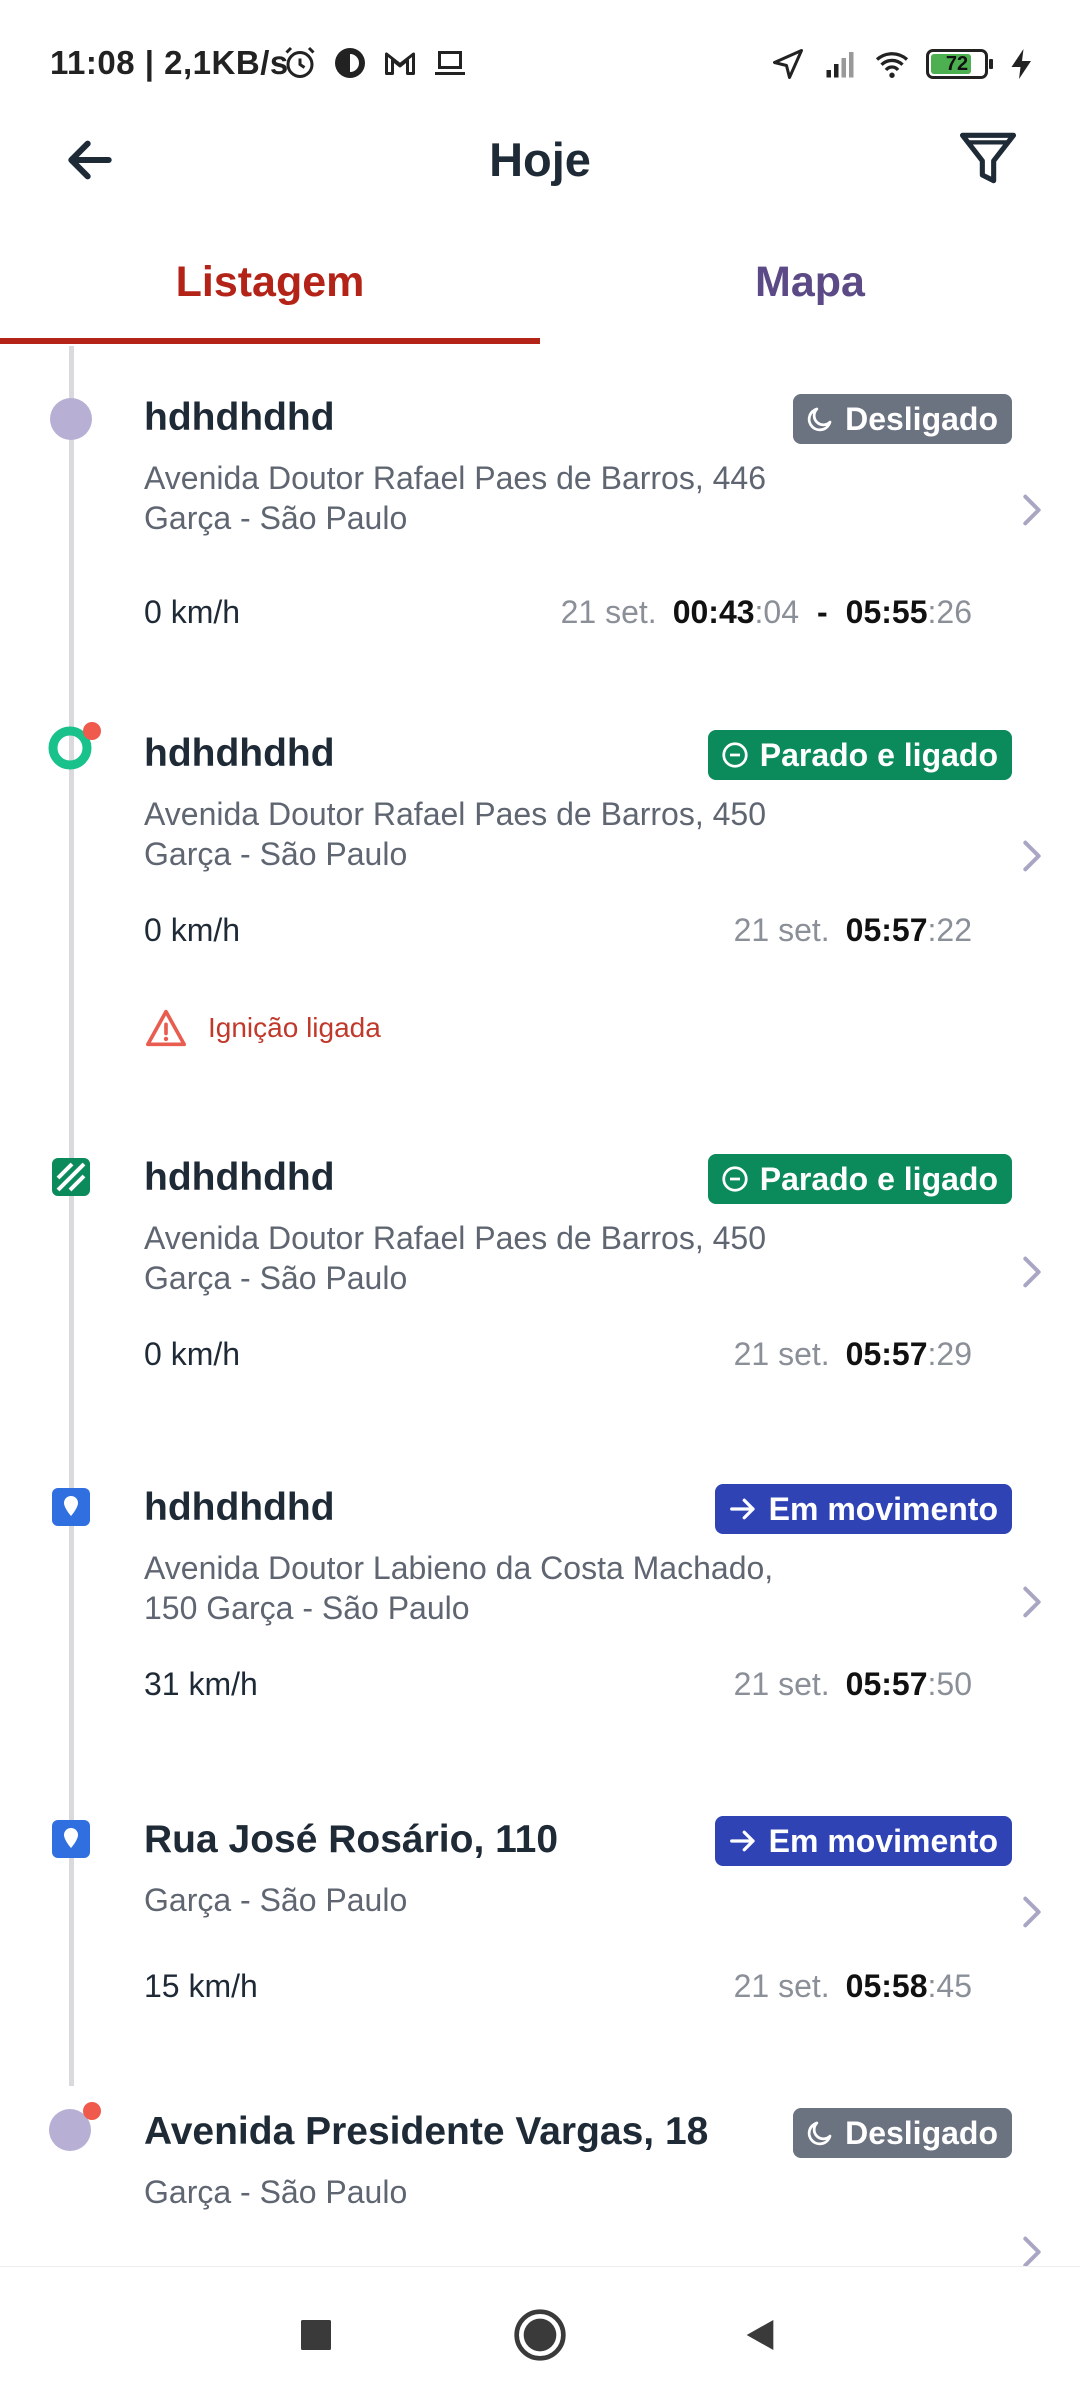 The height and width of the screenshot is (2400, 1080). I want to click on system-nav-bar, so click(540, 2333).